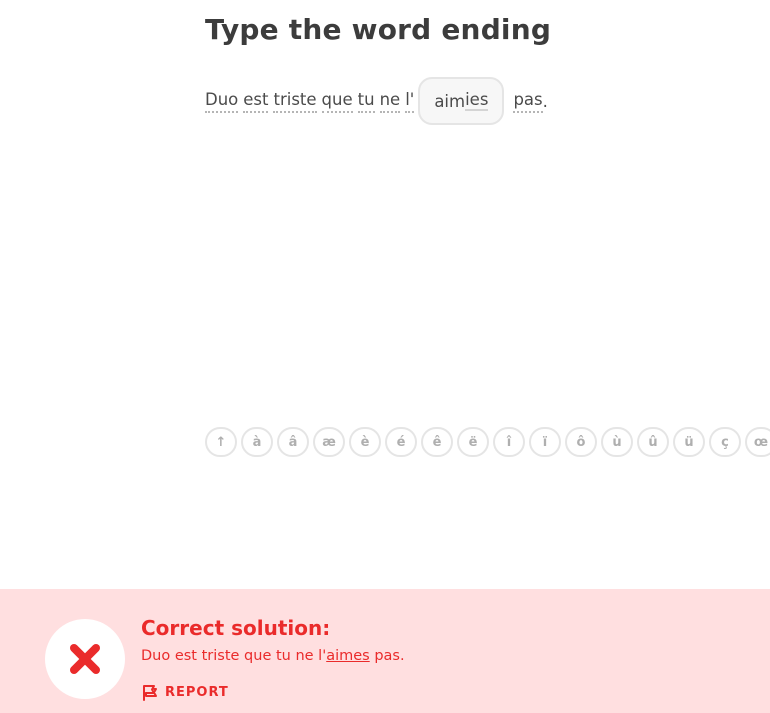  What do you see at coordinates (689, 442) in the screenshot?
I see `char-key: ü` at bounding box center [689, 442].